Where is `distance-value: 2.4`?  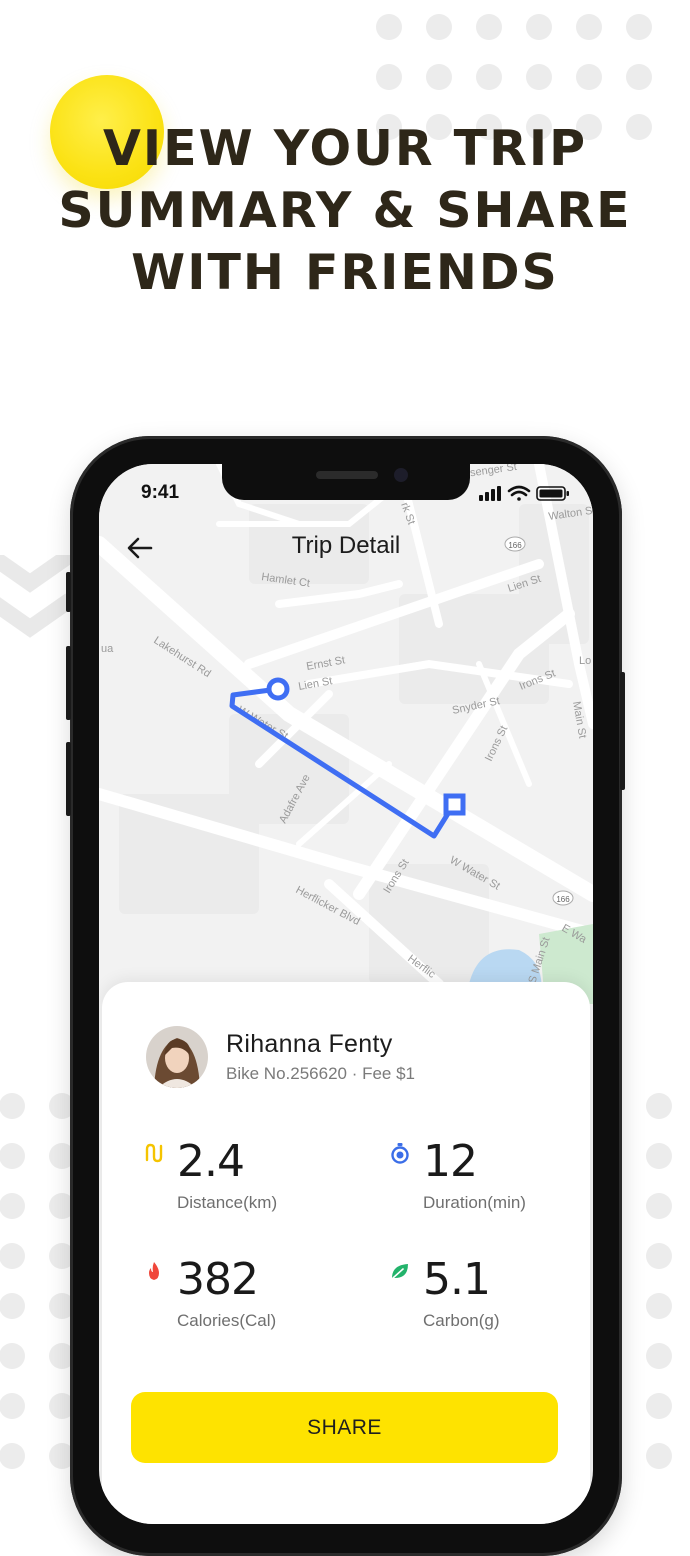
distance-value: 2.4 is located at coordinates (211, 1161).